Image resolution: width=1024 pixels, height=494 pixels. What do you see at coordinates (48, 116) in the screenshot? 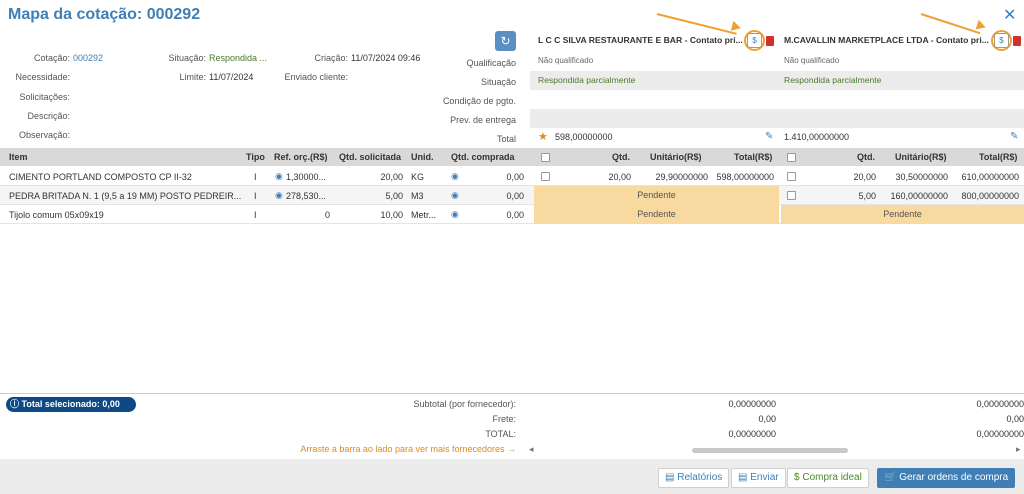
I see `descricao-label: Descrição:` at bounding box center [48, 116].